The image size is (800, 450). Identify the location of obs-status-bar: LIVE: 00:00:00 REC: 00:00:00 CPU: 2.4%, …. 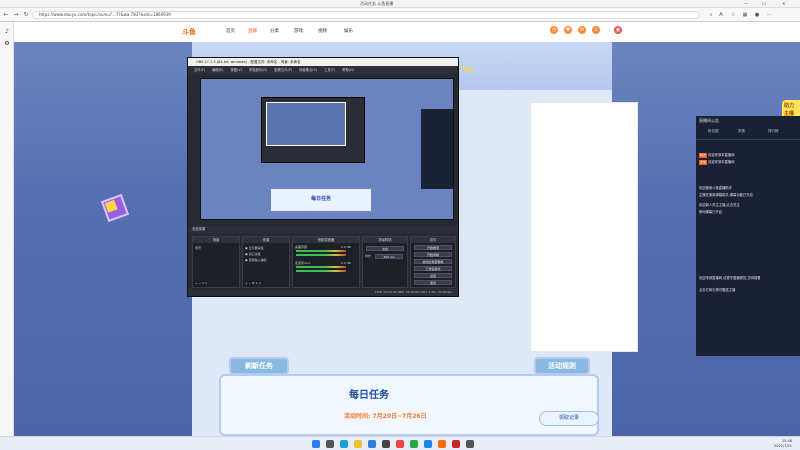
(323, 292).